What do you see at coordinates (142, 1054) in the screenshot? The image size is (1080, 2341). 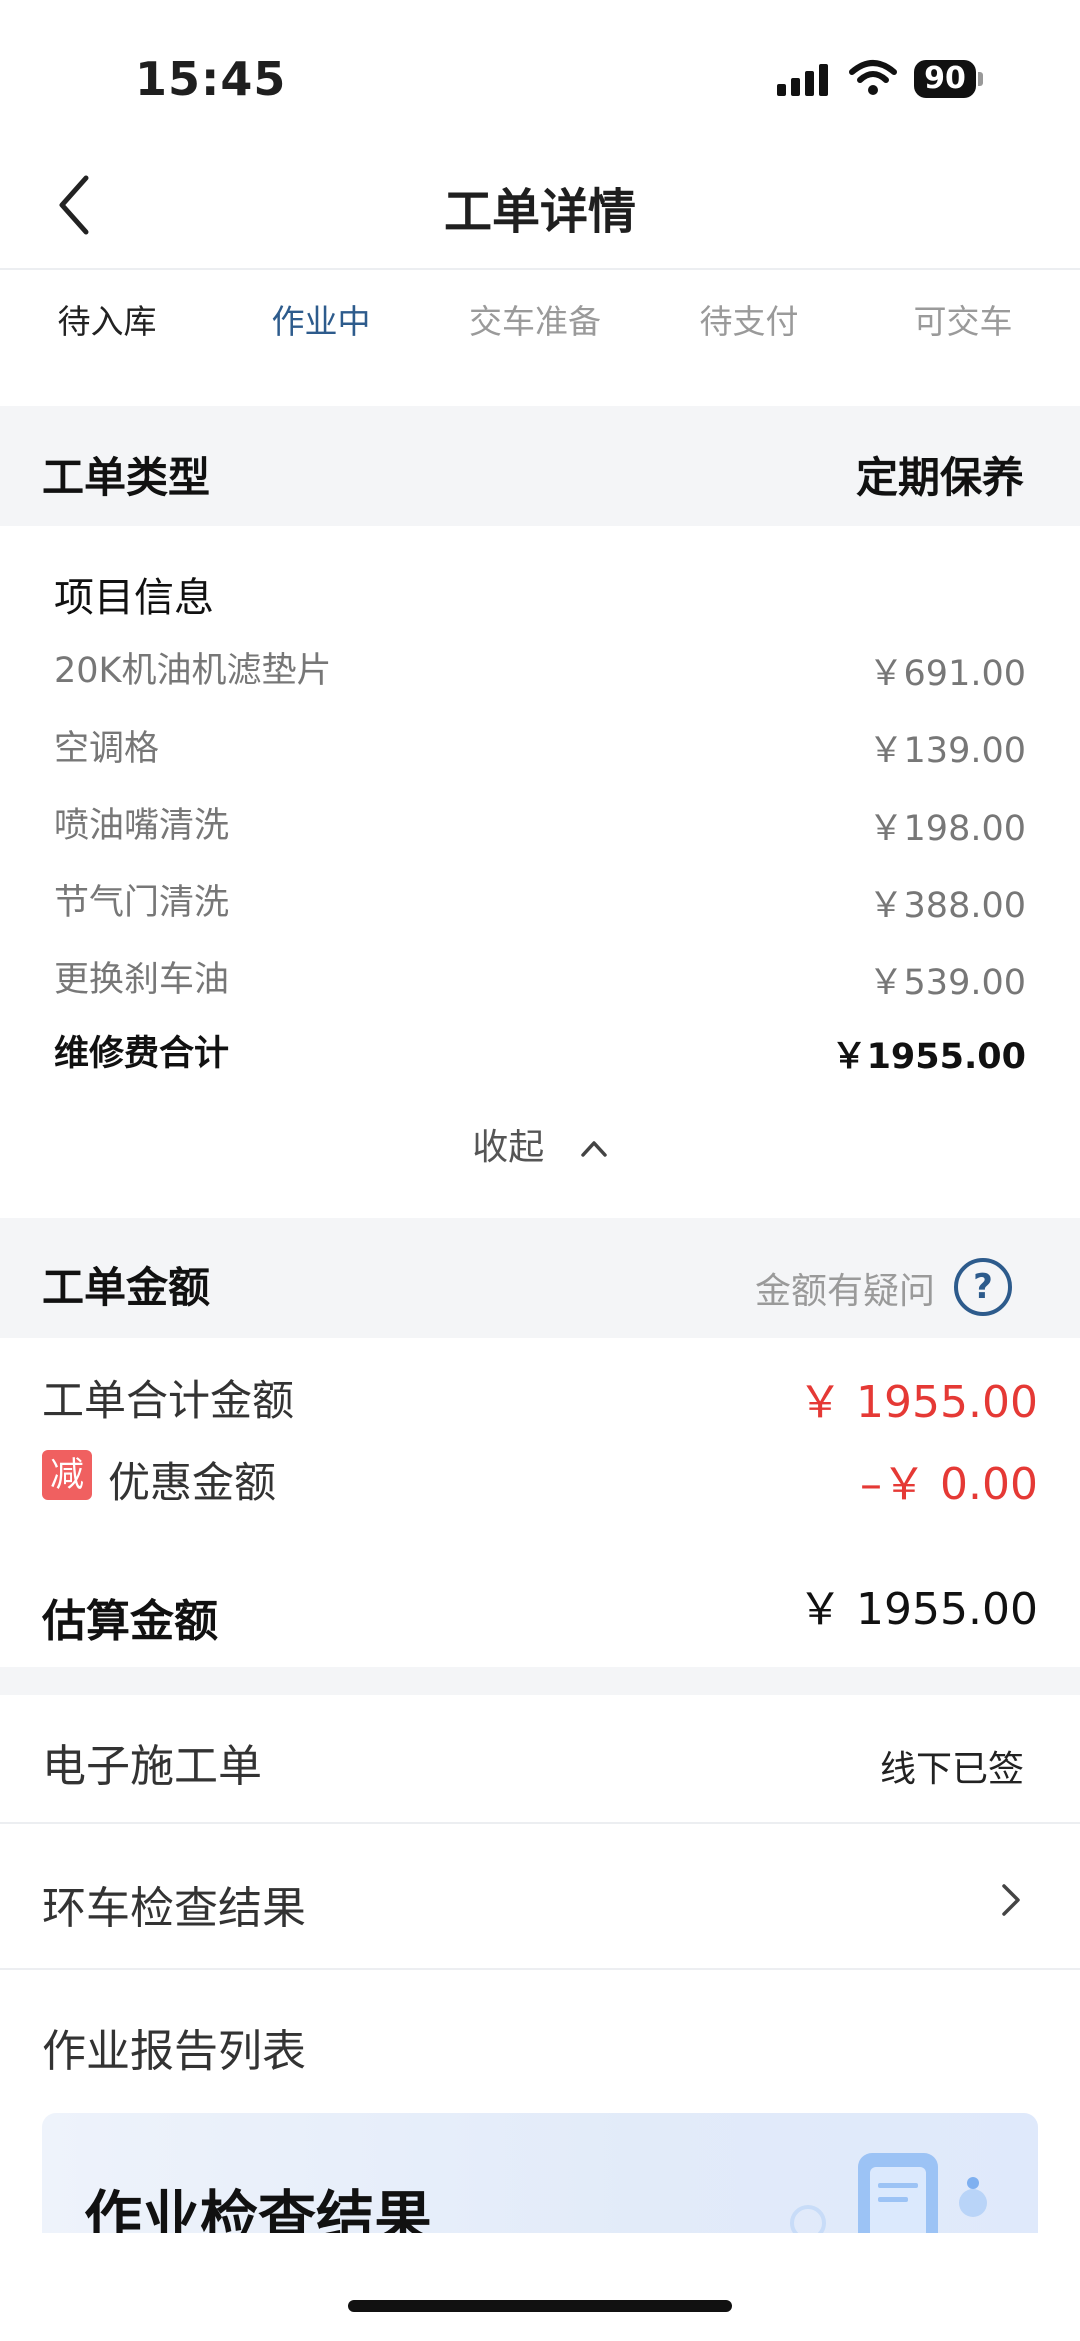 I see `repair-total-label: 维修费合计` at bounding box center [142, 1054].